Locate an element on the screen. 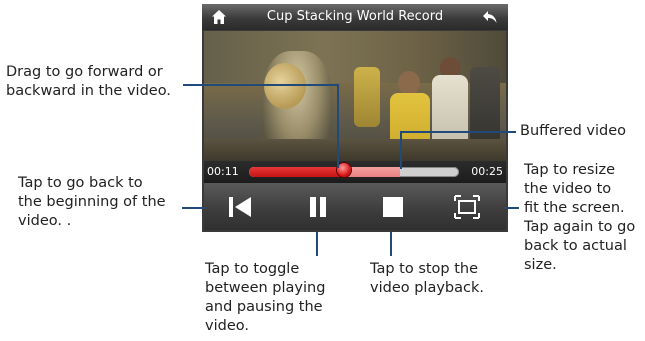 Image resolution: width=645 pixels, height=341 pixels. current-time: 00:11 is located at coordinates (223, 171).